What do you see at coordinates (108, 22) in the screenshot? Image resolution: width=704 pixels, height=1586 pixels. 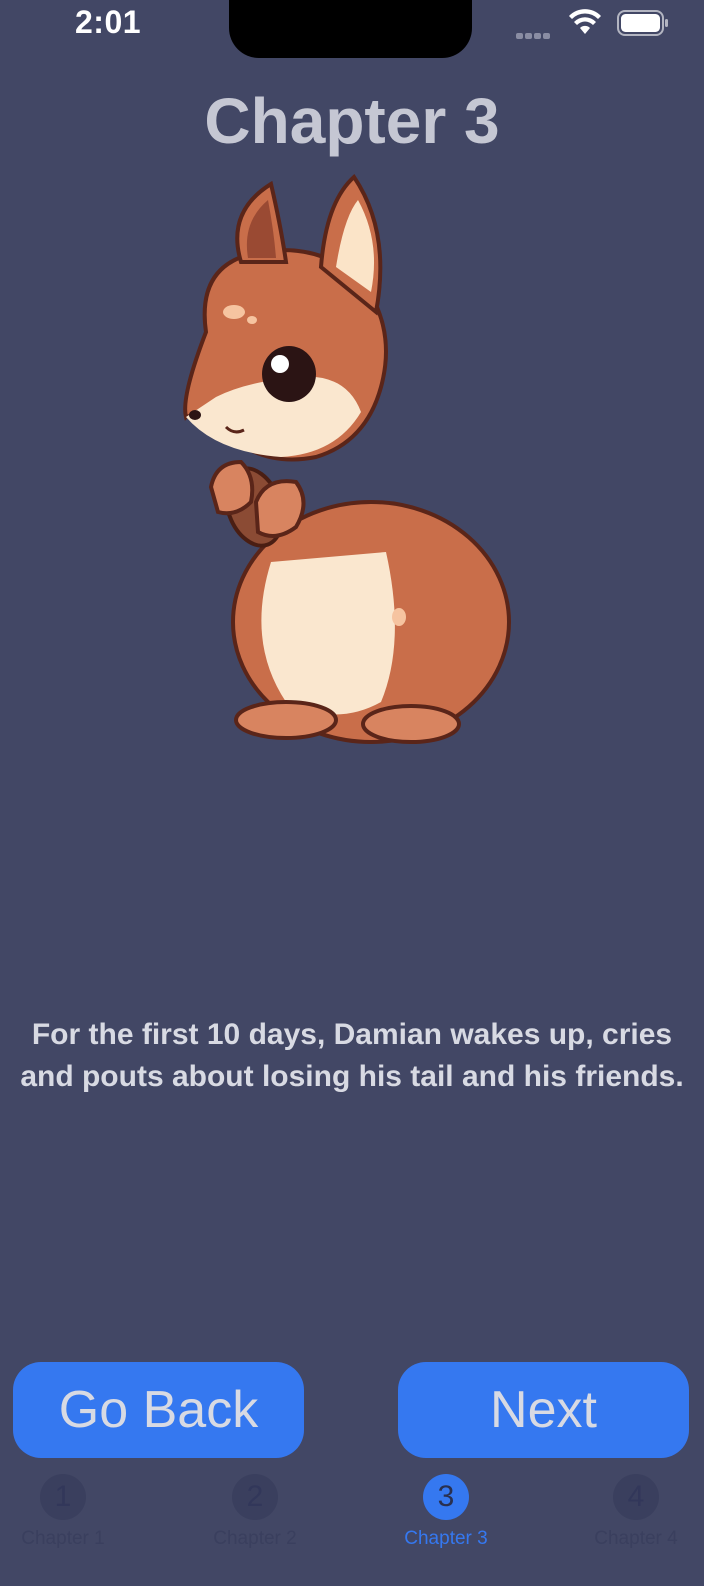 I see `status-time: 2:01` at bounding box center [108, 22].